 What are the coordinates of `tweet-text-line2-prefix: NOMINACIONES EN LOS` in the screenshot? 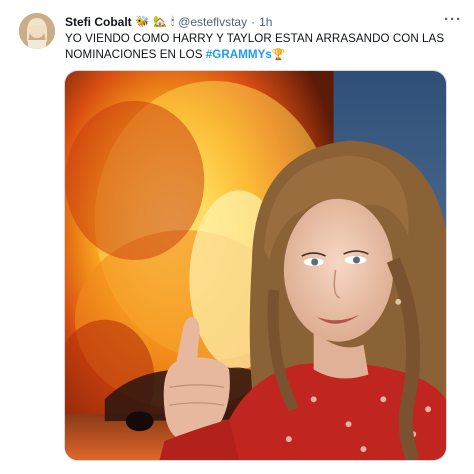 It's located at (135, 54).